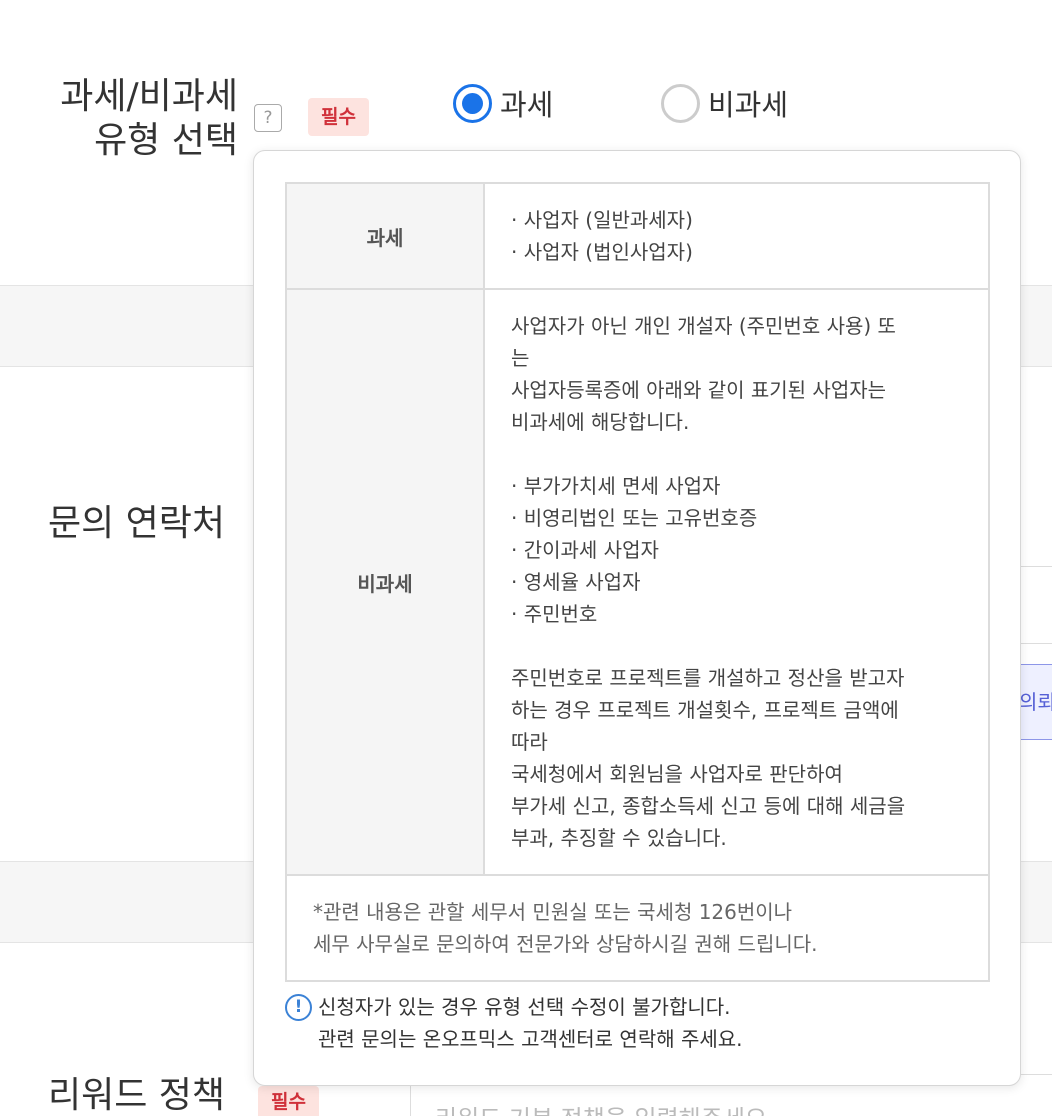 This screenshot has height=1116, width=1052. Describe the element at coordinates (149, 118) in the screenshot. I see `tax-type-label: 과세/비과세 유형 선택` at that location.